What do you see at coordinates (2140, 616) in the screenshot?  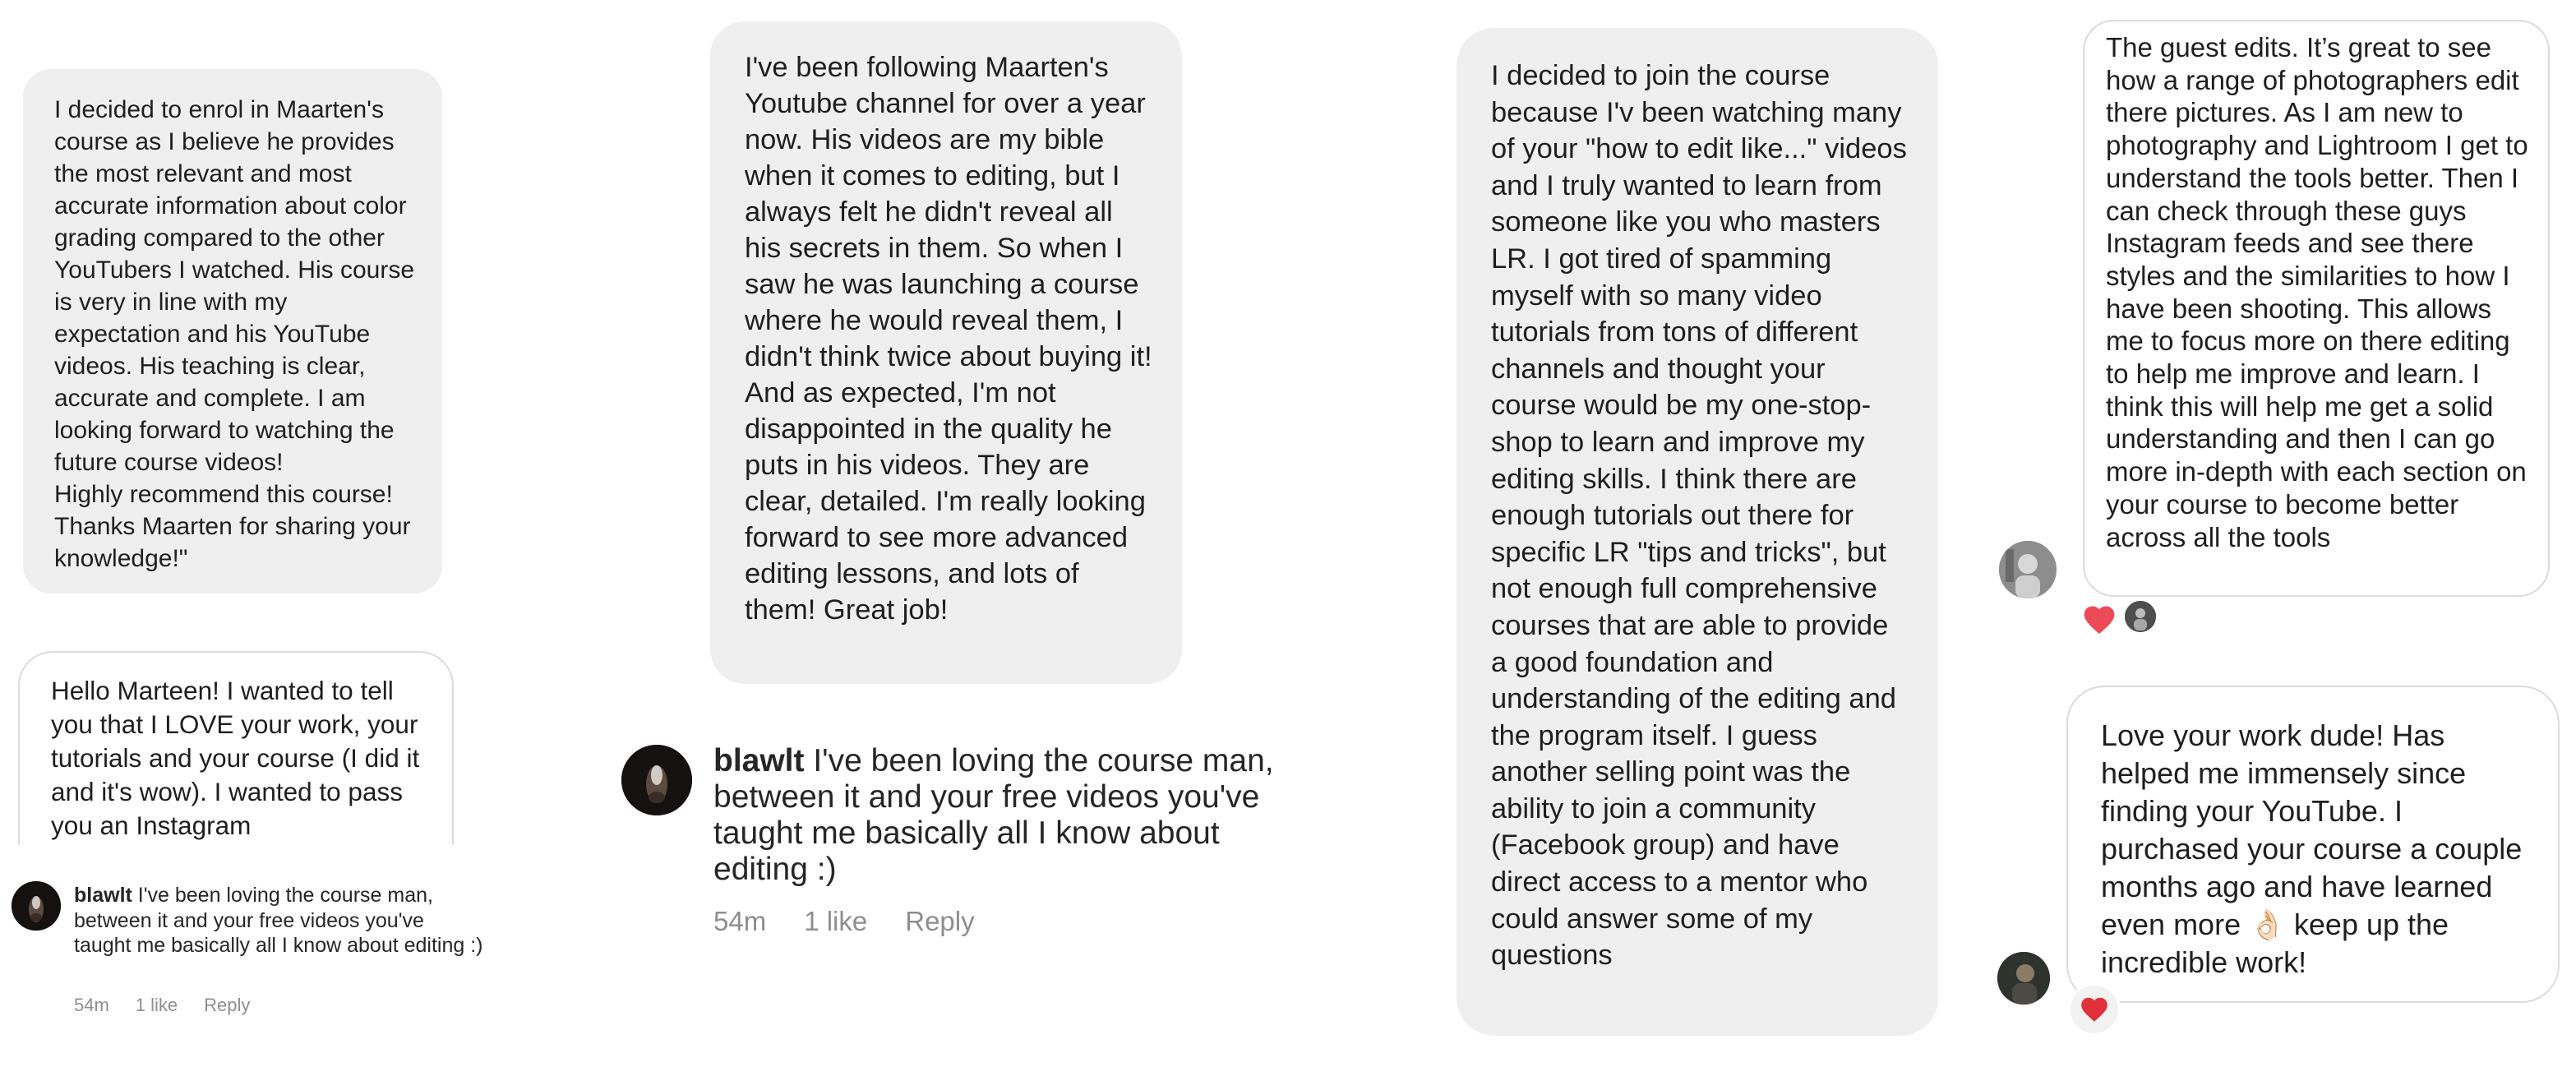 I see `reactor-avatar` at bounding box center [2140, 616].